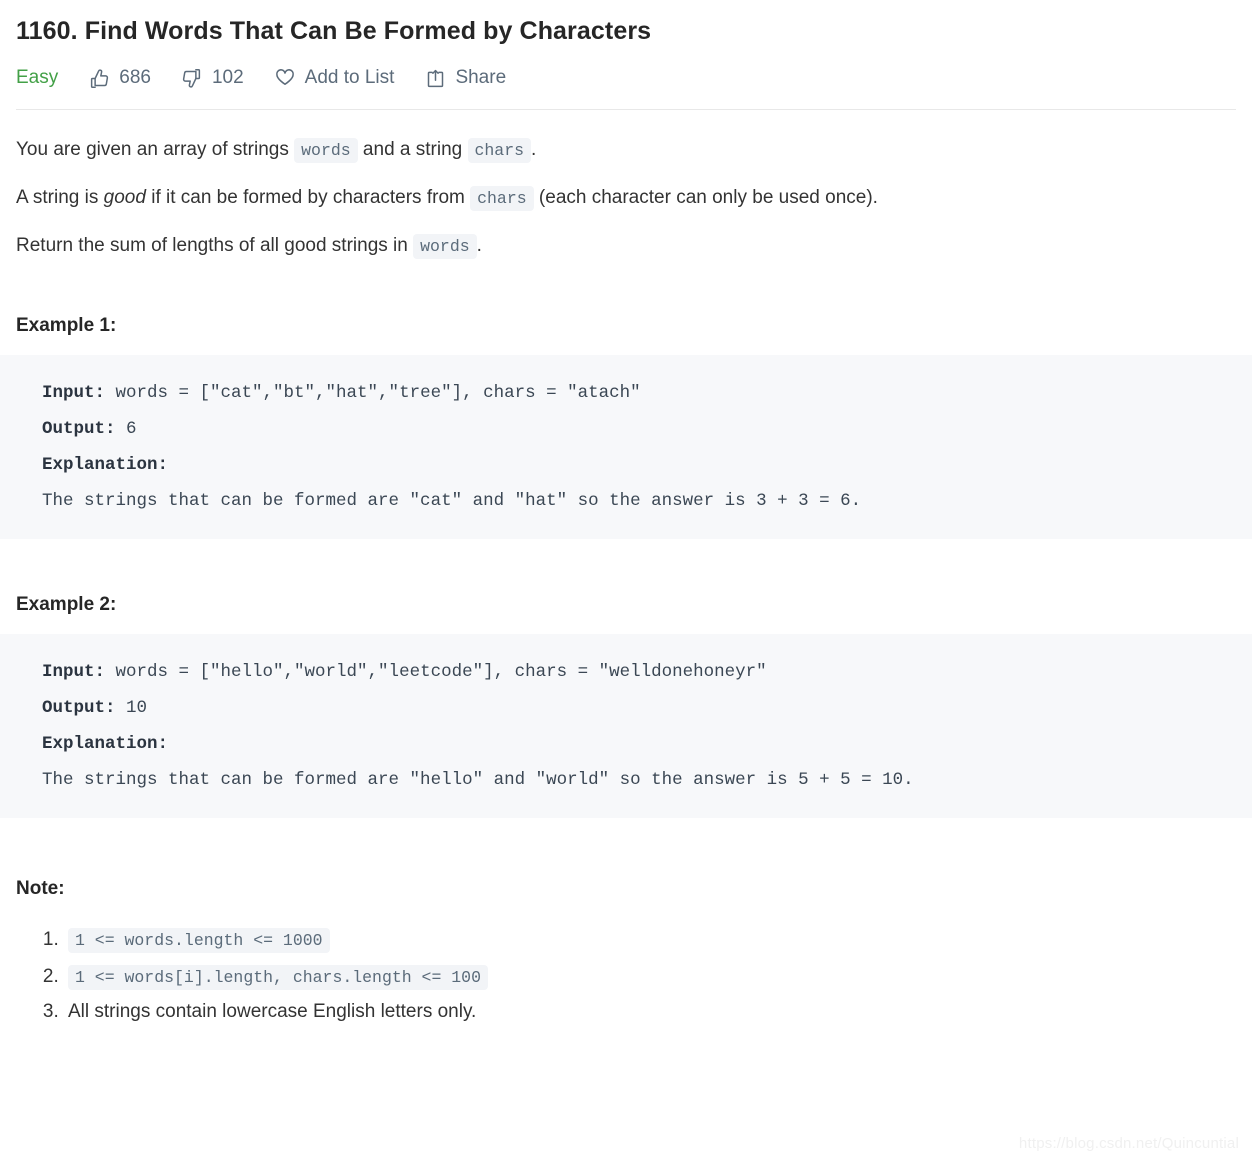 This screenshot has width=1252, height=1166. Describe the element at coordinates (481, 77) in the screenshot. I see `share-label: Share` at that location.